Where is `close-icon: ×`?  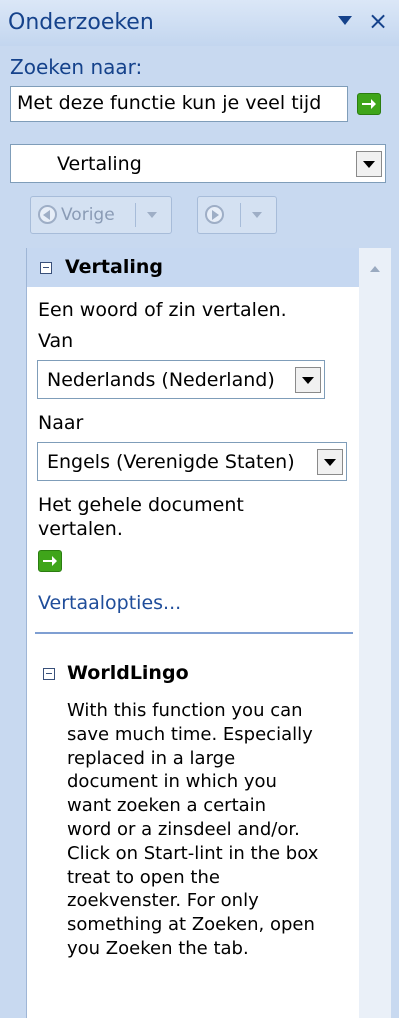
close-icon: × is located at coordinates (378, 21).